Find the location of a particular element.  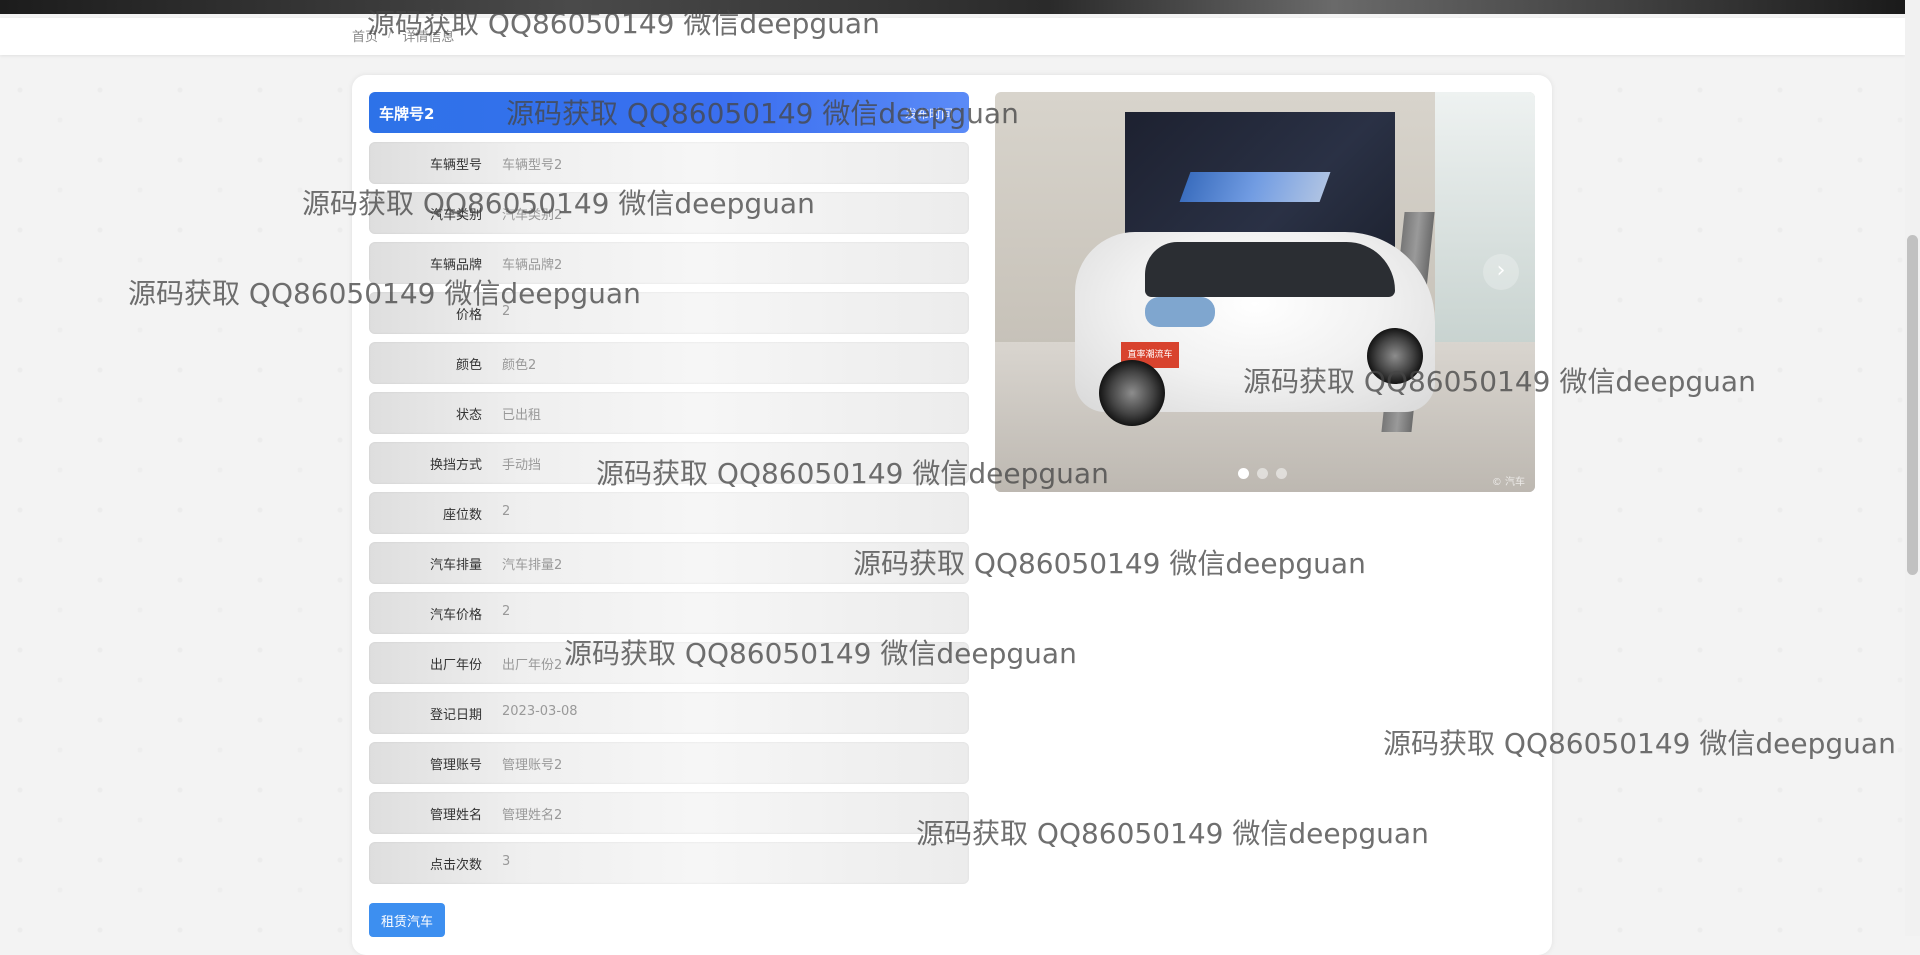

field-label: 换挡方式 is located at coordinates (455, 465).